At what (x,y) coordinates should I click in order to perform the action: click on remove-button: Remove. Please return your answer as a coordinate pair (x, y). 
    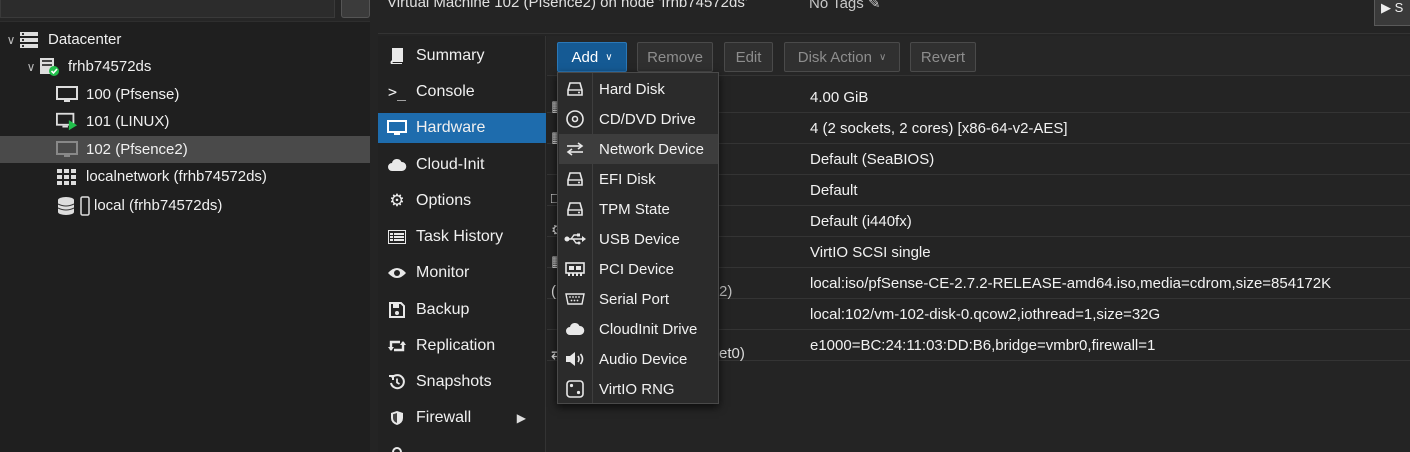
    Looking at the image, I should click on (675, 57).